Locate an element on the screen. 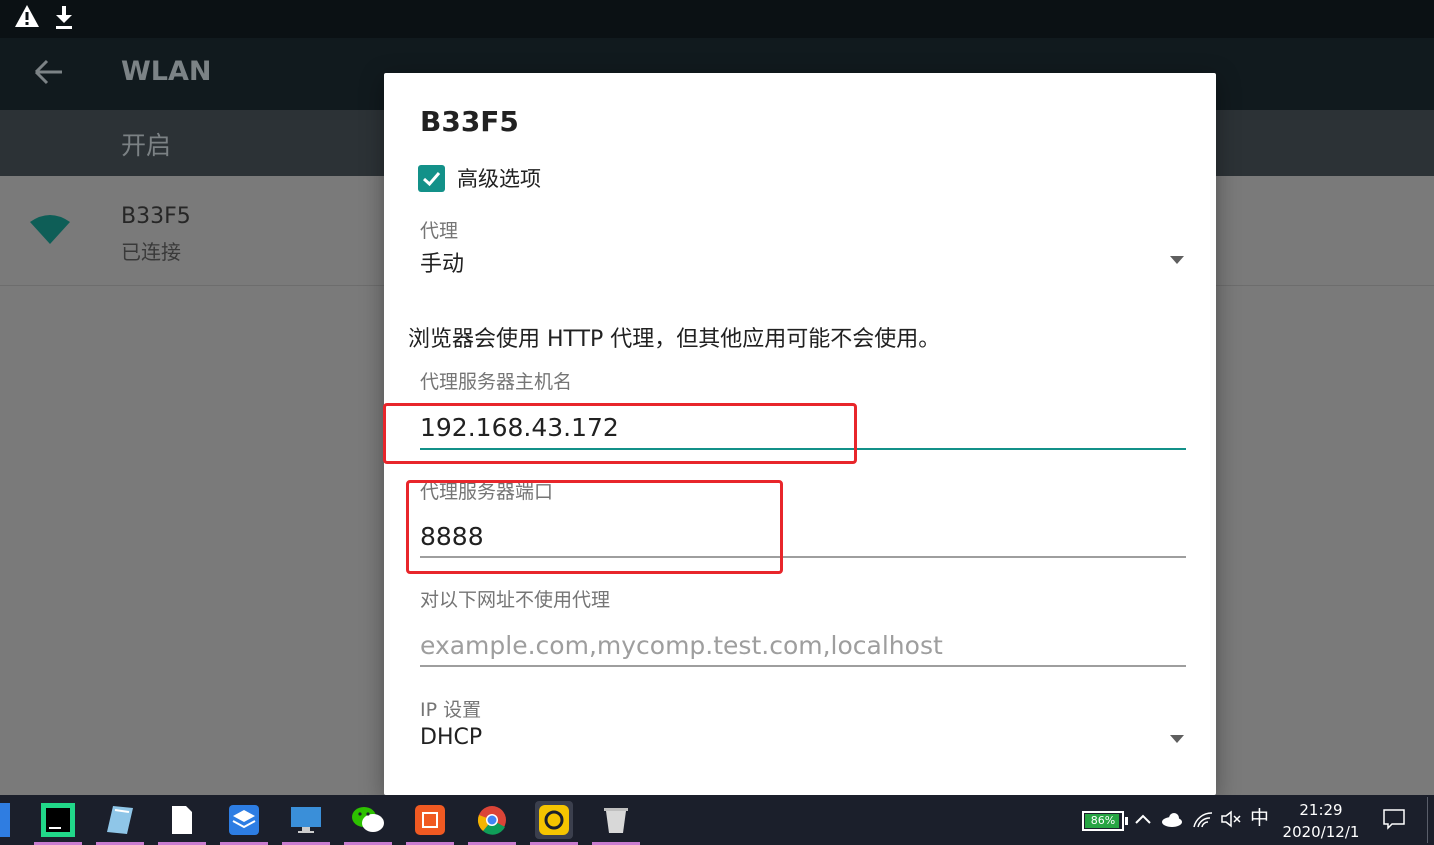 The width and height of the screenshot is (1434, 845). page-title: WLAN is located at coordinates (166, 71).